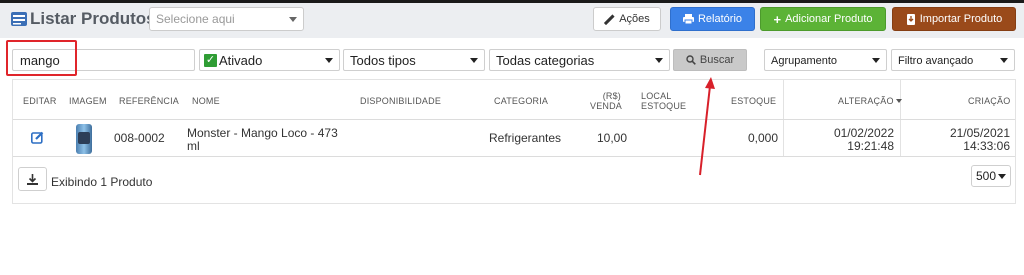 This screenshot has width=1024, height=275. I want to click on acoes-button: Ações, so click(627, 19).